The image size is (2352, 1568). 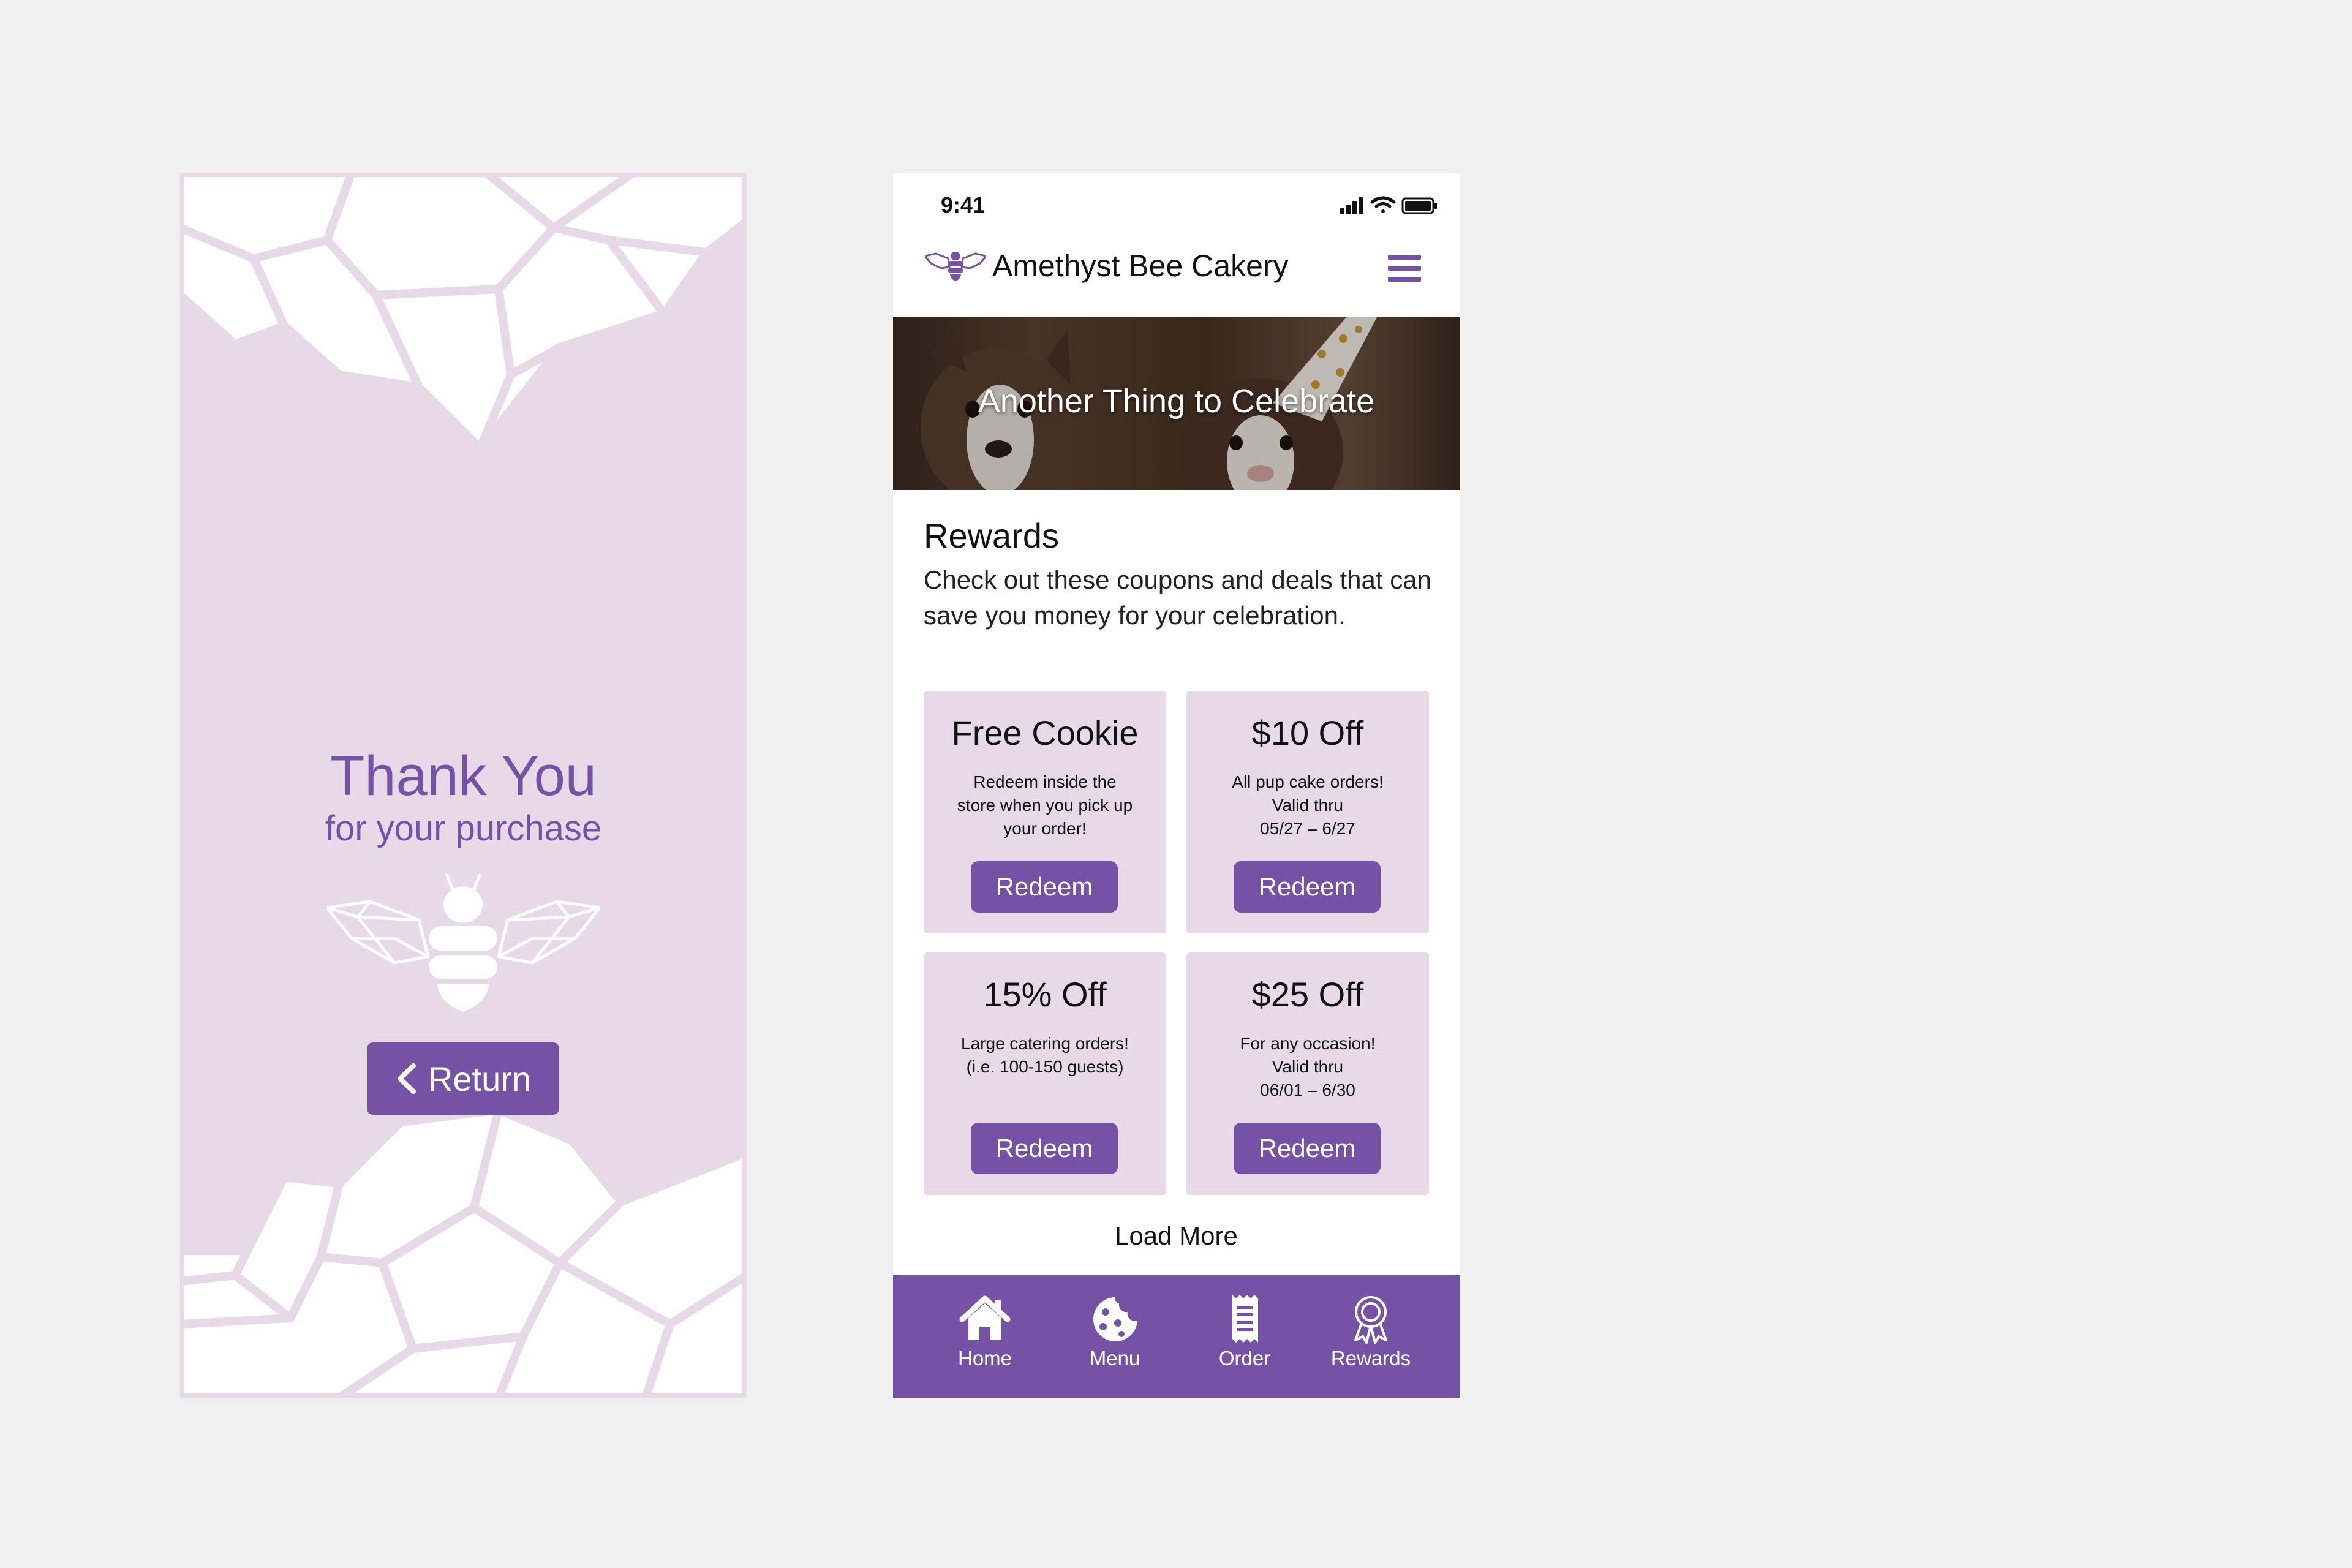 I want to click on status-time: 9:41, so click(x=964, y=205).